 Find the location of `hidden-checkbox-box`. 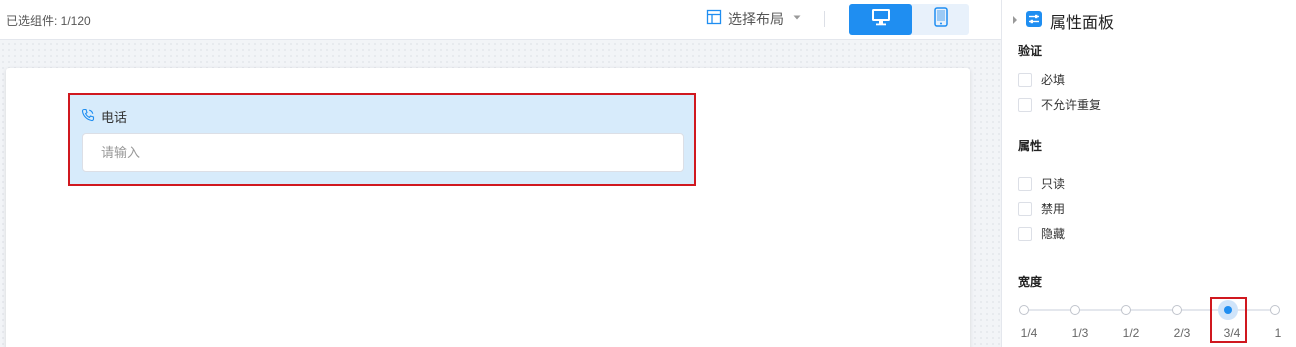

hidden-checkbox-box is located at coordinates (1025, 233).